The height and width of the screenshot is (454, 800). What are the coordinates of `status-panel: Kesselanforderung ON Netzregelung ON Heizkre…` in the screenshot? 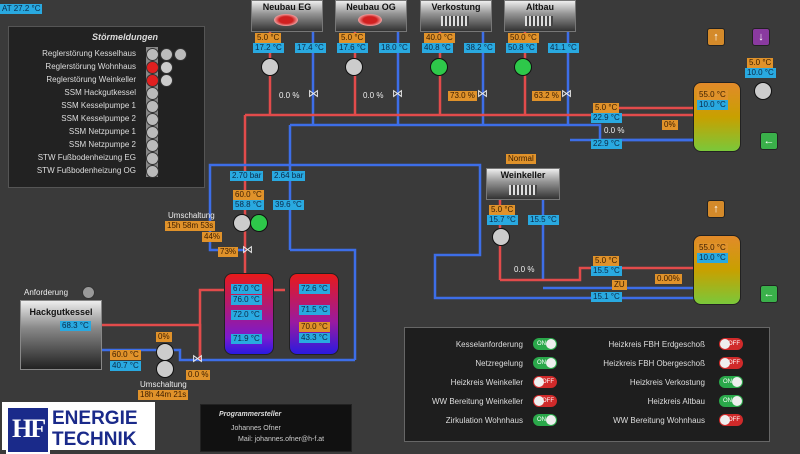 It's located at (587, 384).